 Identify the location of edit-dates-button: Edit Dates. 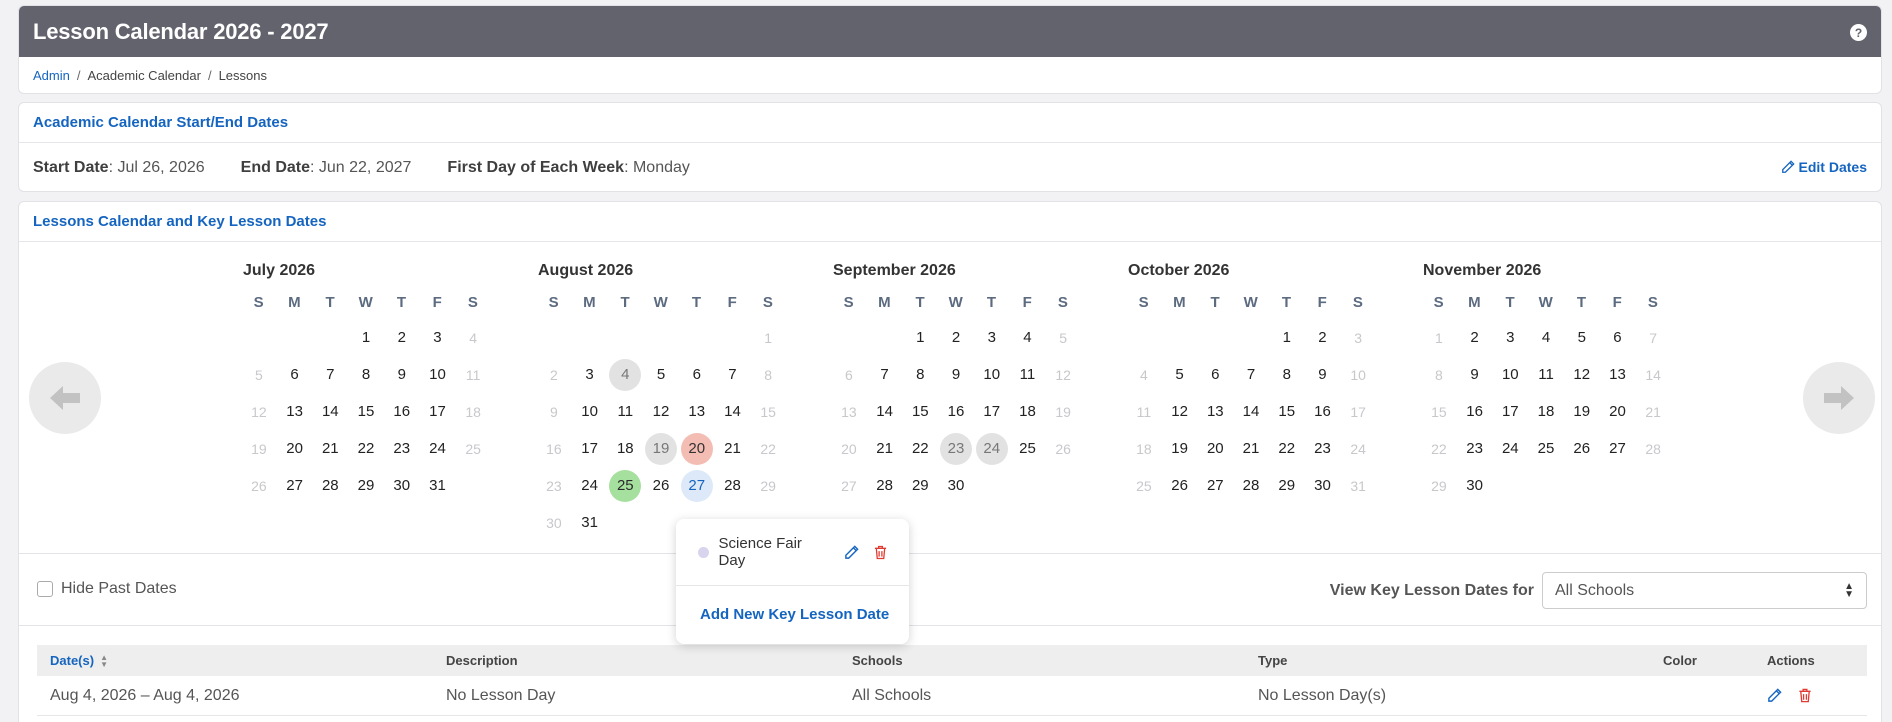
(1824, 167).